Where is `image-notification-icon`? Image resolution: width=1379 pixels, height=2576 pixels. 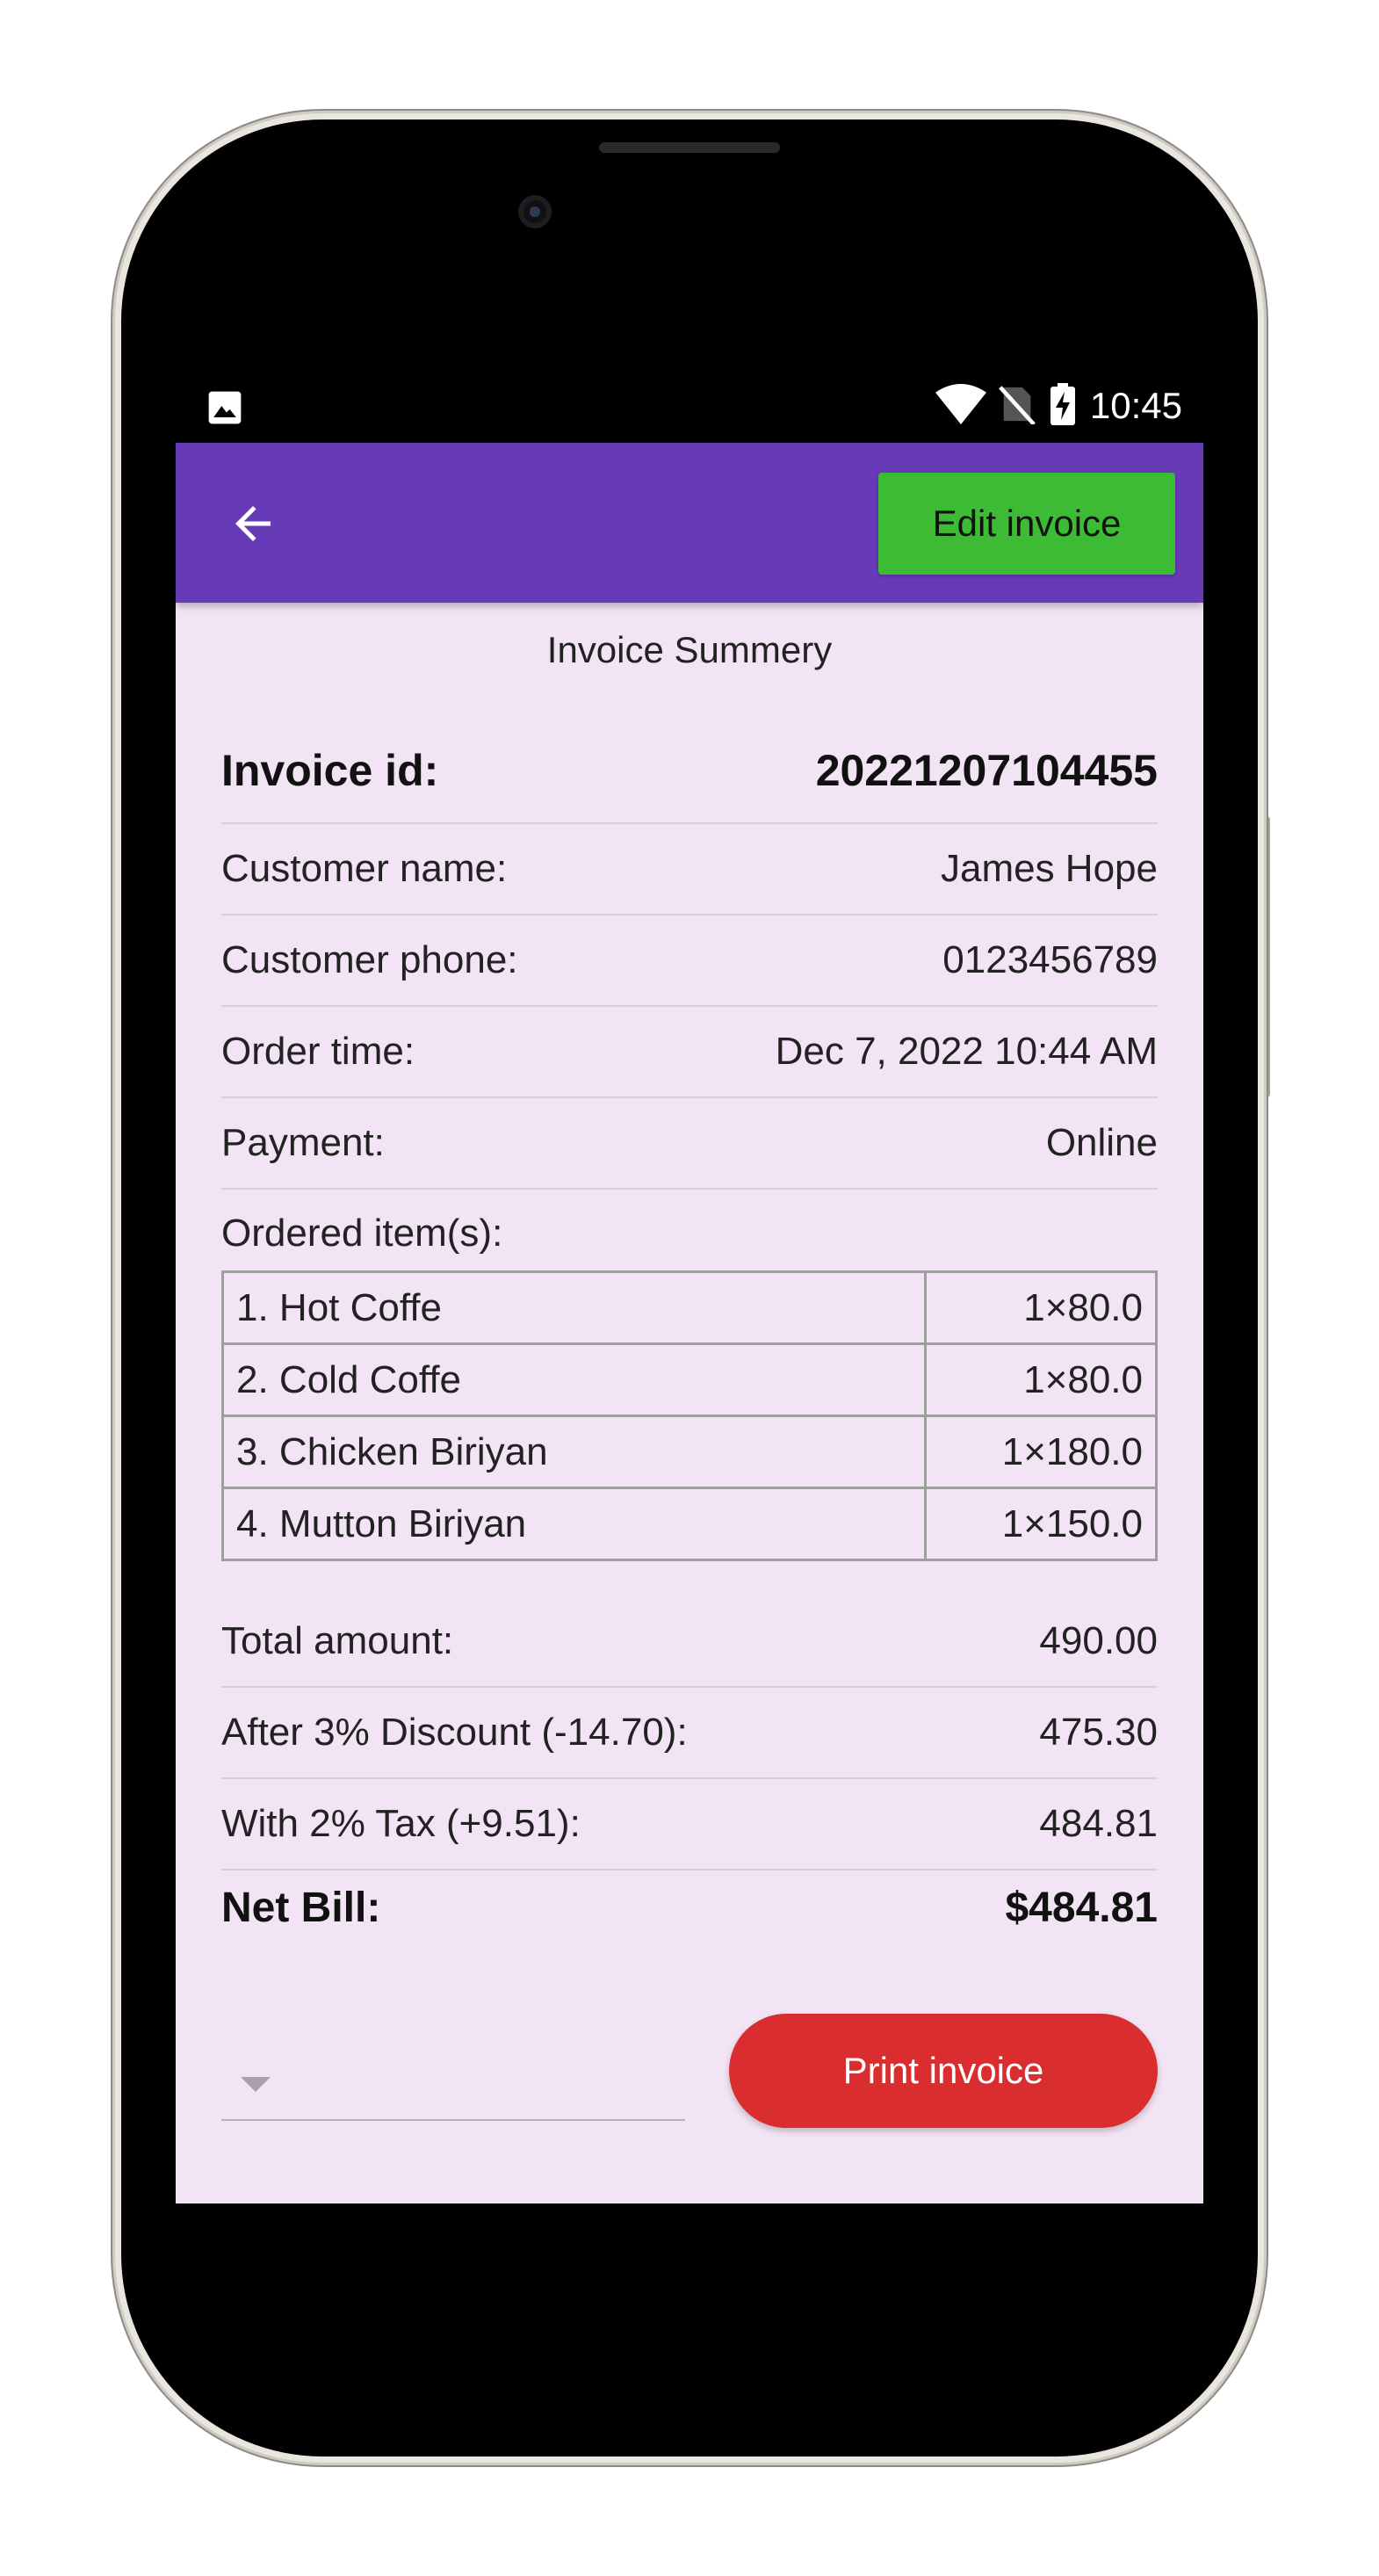
image-notification-icon is located at coordinates (225, 407).